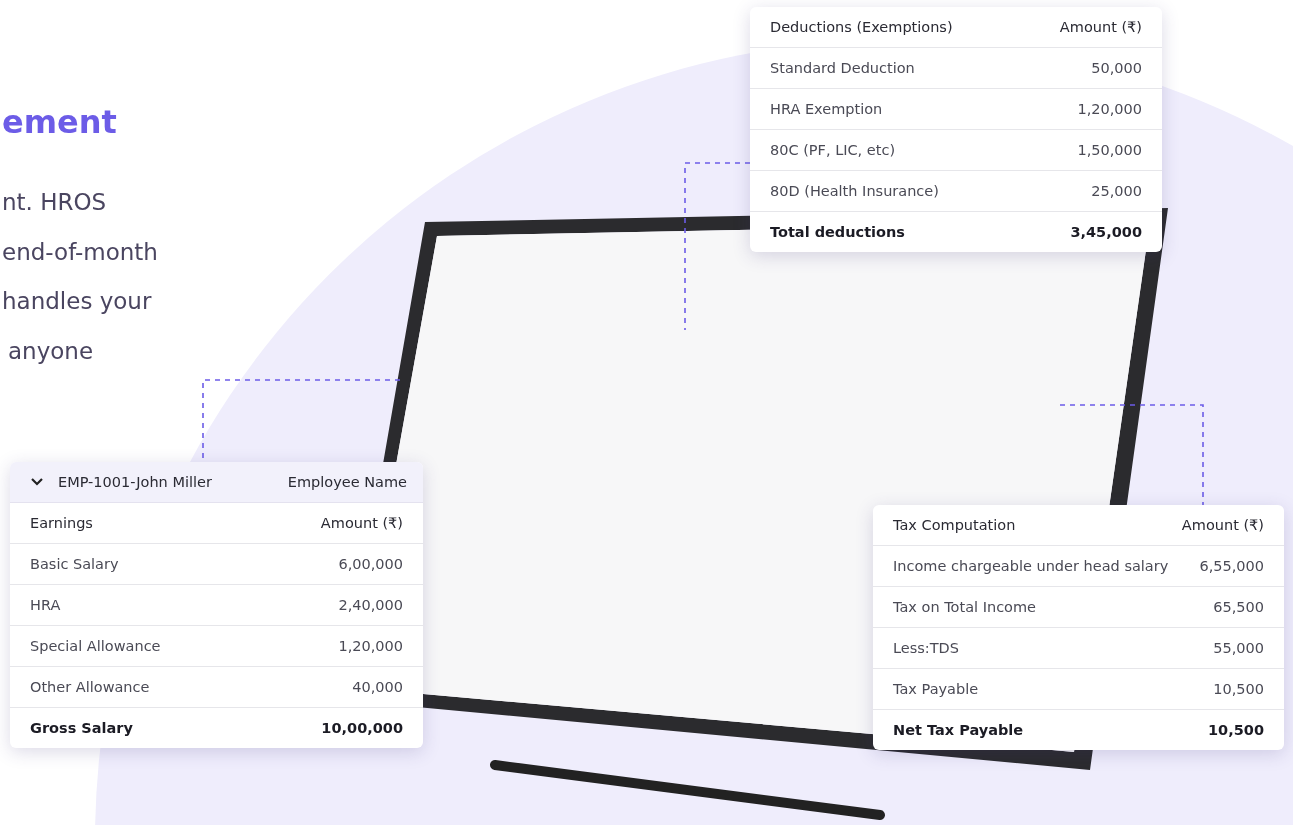 This screenshot has width=1293, height=825. Describe the element at coordinates (51, 351) in the screenshot. I see `body-text: anyone` at that location.